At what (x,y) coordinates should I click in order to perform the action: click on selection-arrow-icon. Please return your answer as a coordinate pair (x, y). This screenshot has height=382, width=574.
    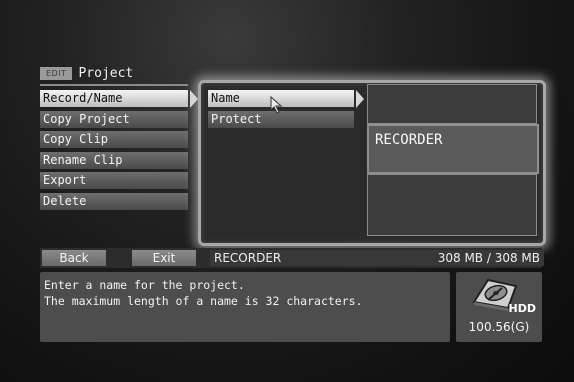
    Looking at the image, I should click on (194, 99).